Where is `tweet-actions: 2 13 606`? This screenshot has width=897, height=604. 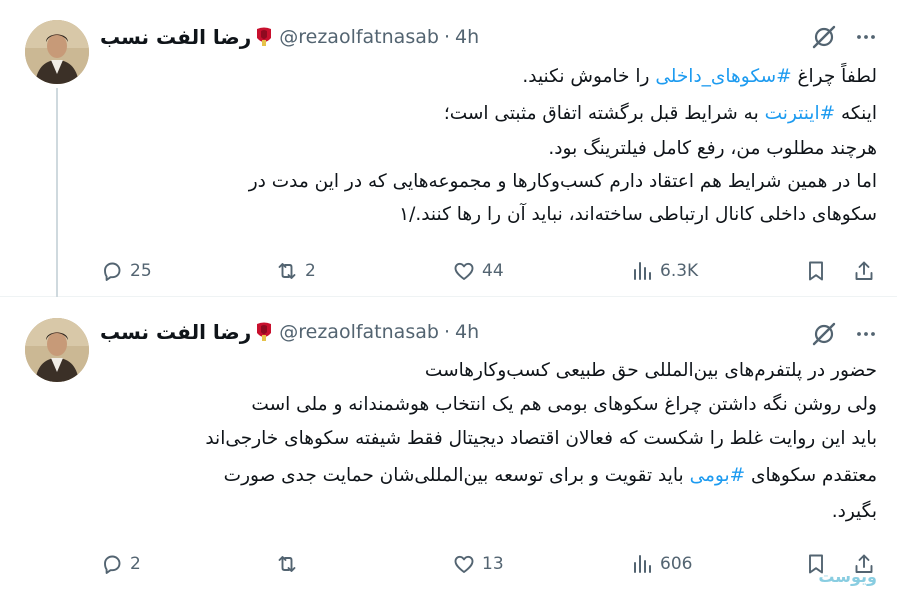 tweet-actions: 2 13 606 is located at coordinates (490, 564).